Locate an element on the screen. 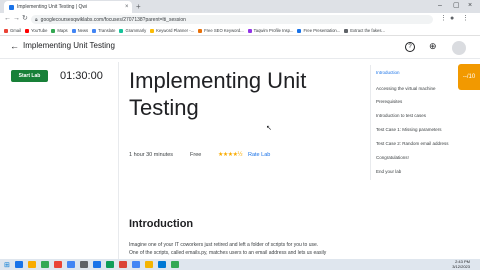 The image size is (480, 270). bookmark-item: News is located at coordinates (80, 30).